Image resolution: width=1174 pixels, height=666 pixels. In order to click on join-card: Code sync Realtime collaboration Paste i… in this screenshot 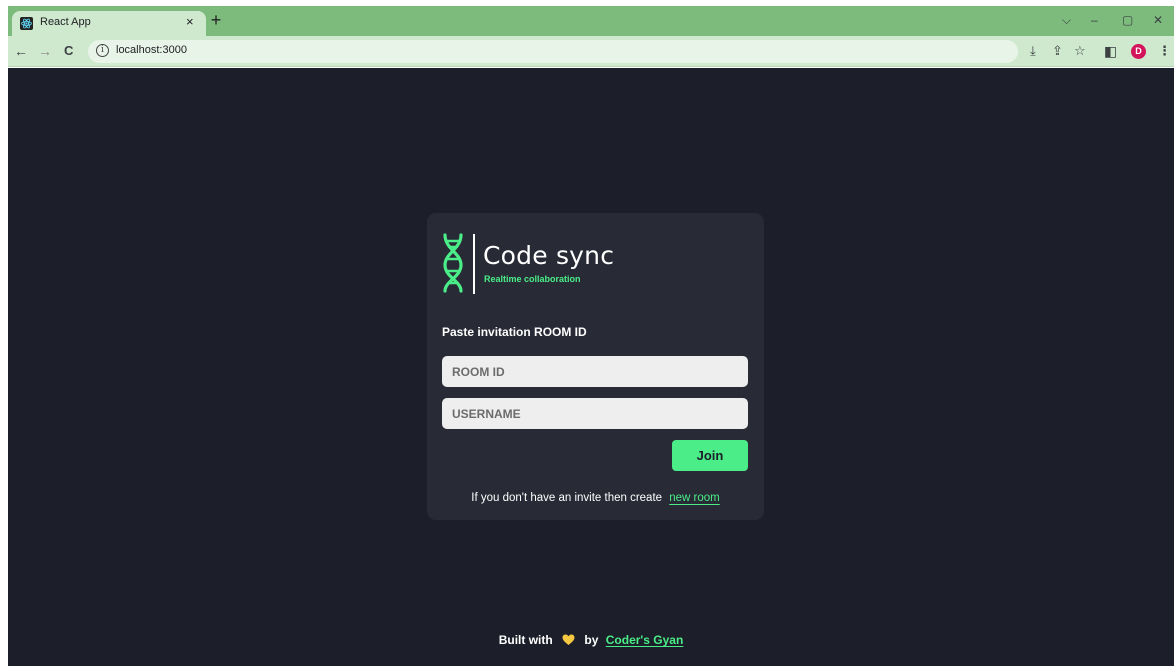, I will do `click(595, 366)`.